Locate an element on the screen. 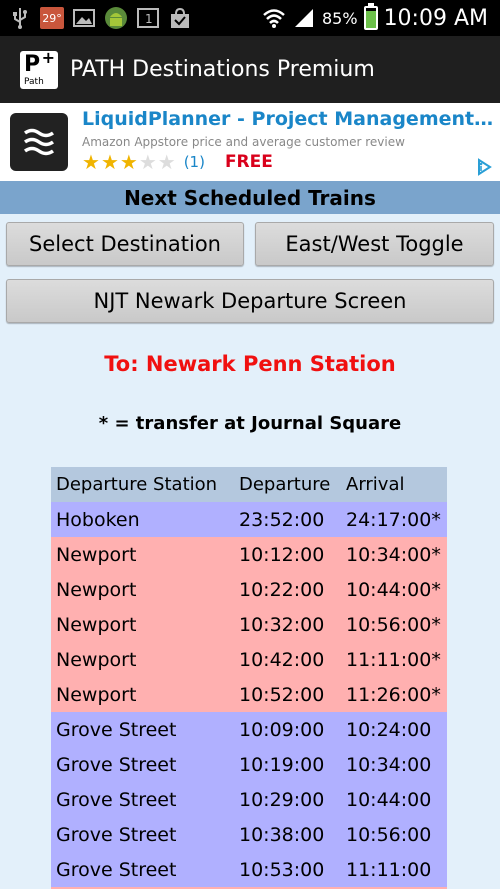  app-title-bar: P + Path PATH Destinations Premium is located at coordinates (250, 69).